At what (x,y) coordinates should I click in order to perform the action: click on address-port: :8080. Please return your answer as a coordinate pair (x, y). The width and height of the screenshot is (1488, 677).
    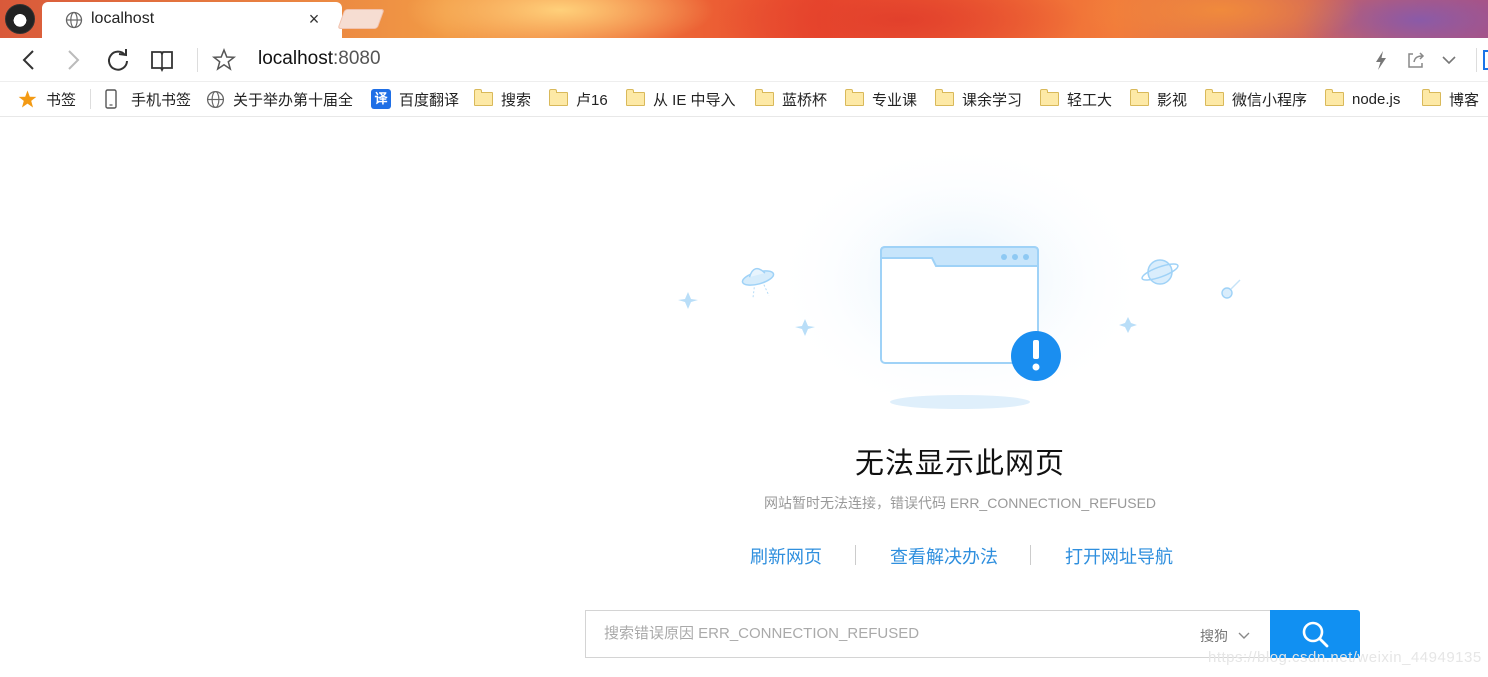
    Looking at the image, I should click on (357, 58).